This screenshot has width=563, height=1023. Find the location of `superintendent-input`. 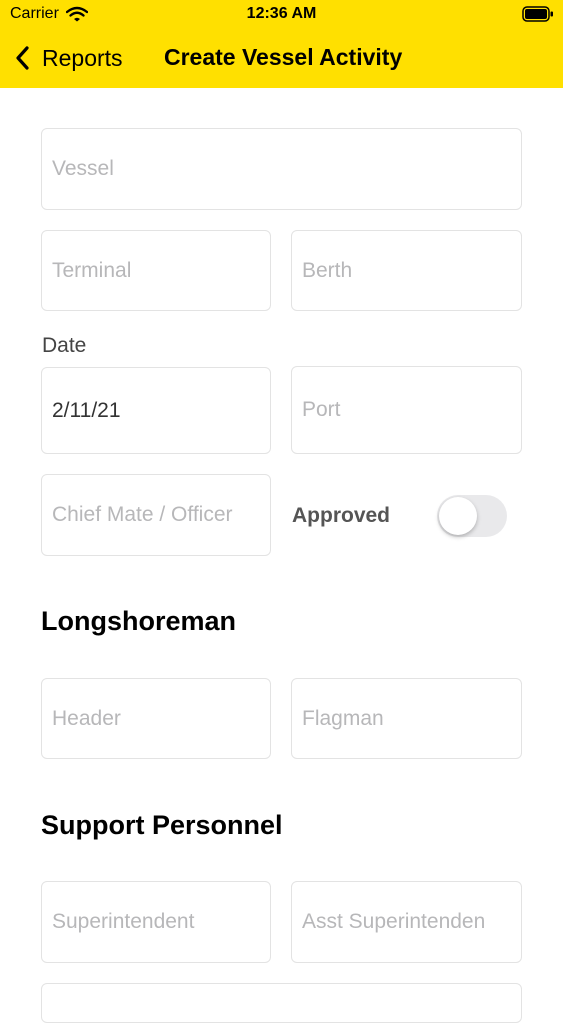

superintendent-input is located at coordinates (156, 922).